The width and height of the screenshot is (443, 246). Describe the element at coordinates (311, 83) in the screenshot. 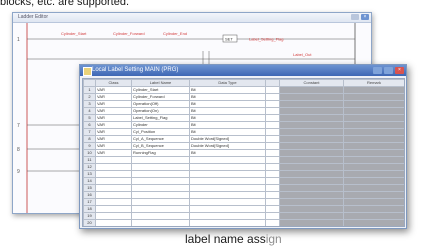

I see `column-header: Constant` at that location.